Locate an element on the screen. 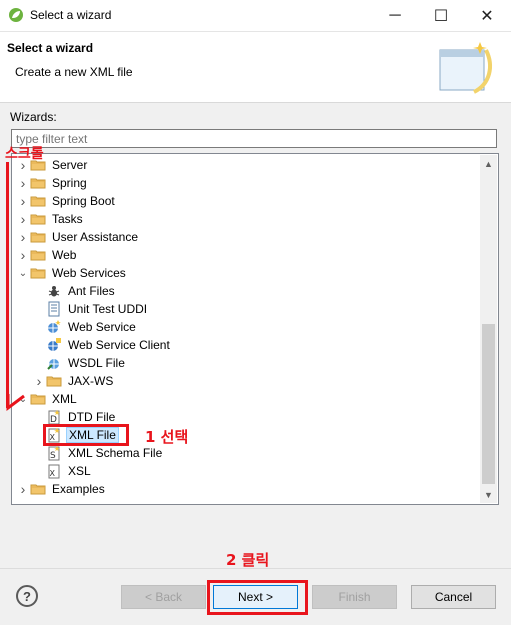 This screenshot has height=625, width=511. vertical-scrollbar: ▲ ▼ is located at coordinates (488, 329).